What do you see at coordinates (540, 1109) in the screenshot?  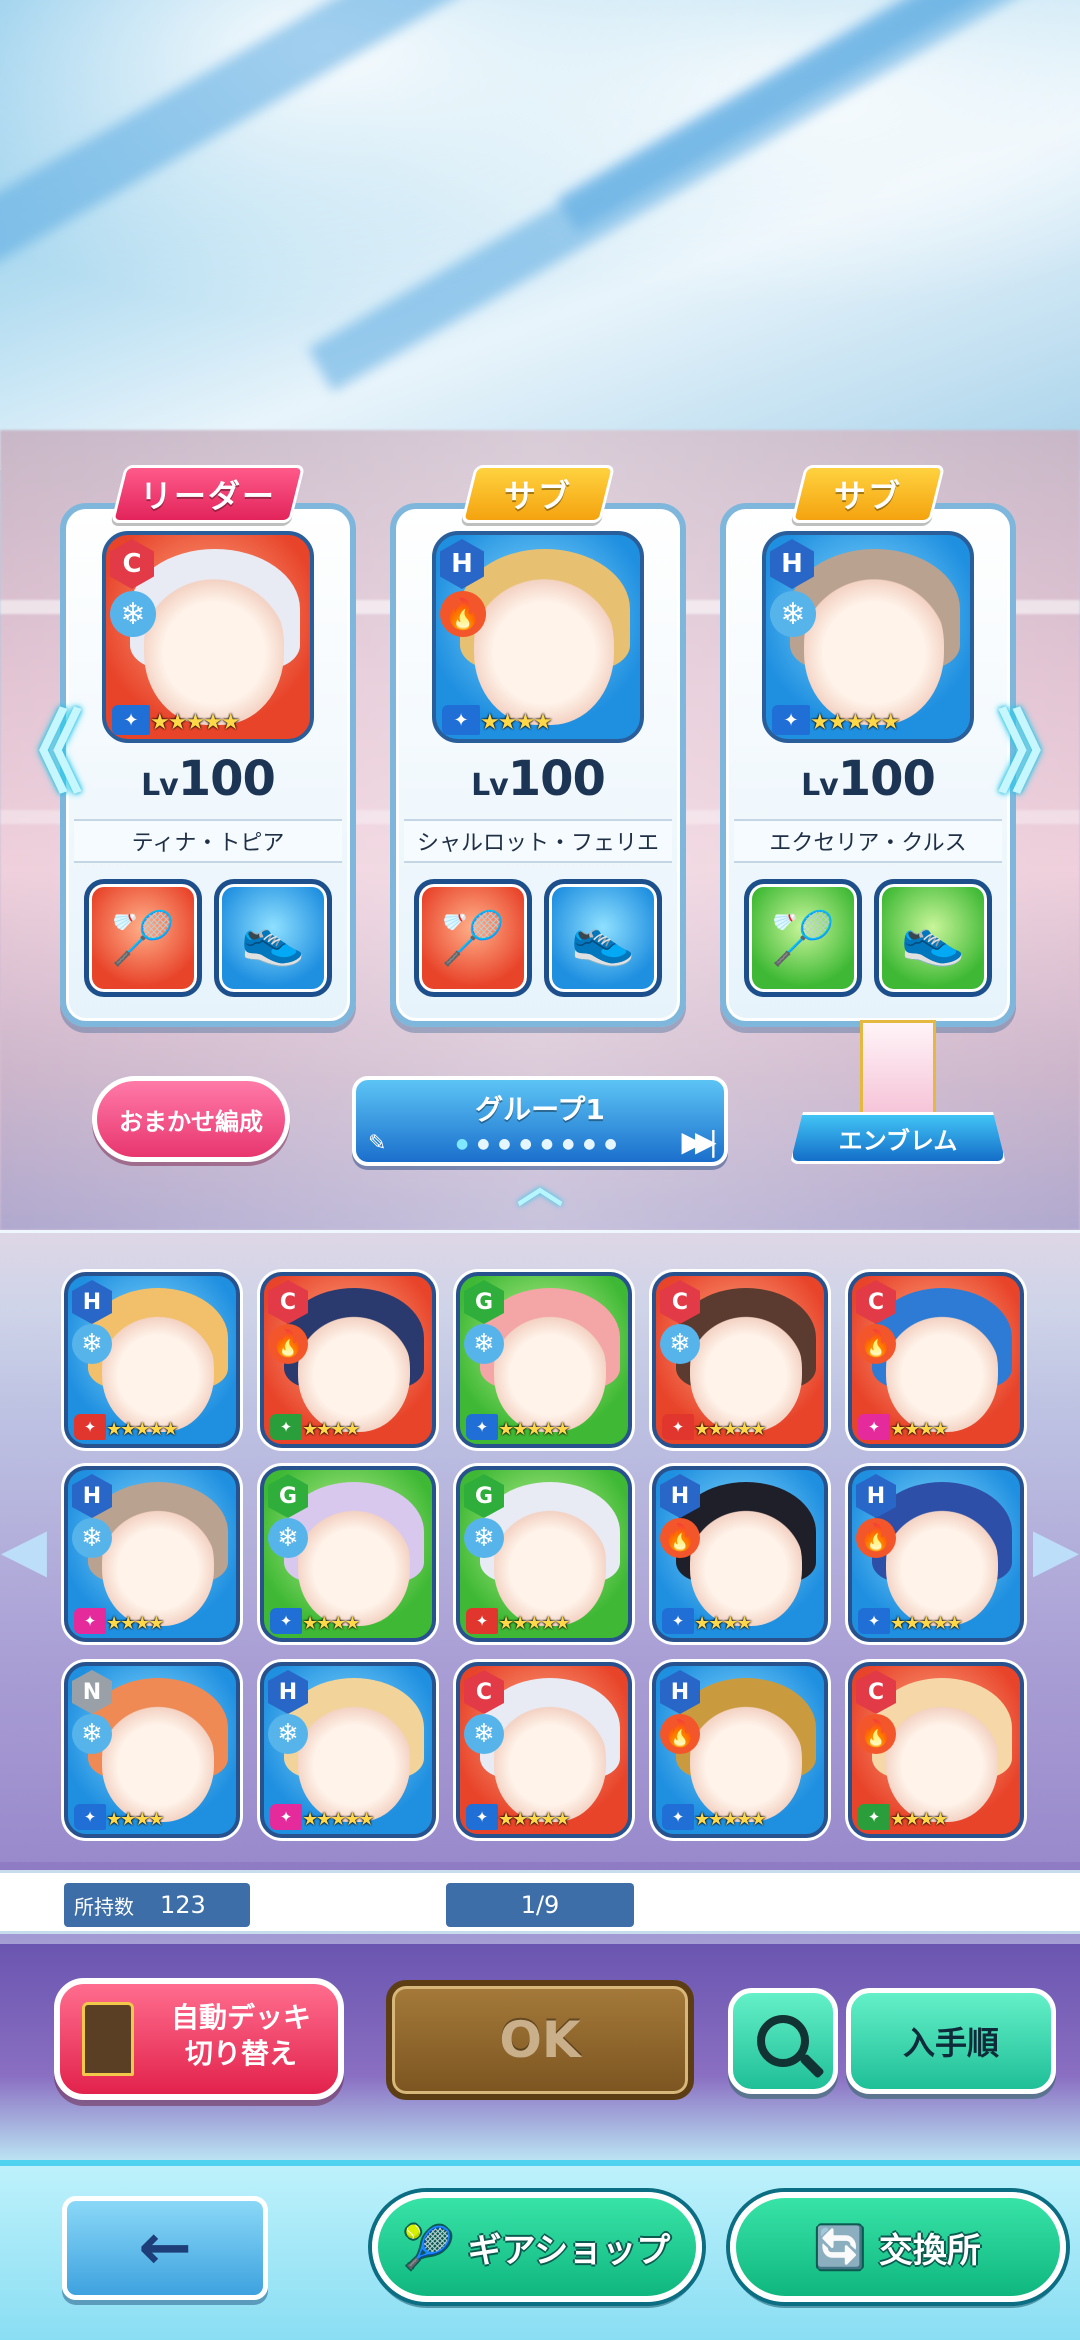 I see `group-title: グループ1` at bounding box center [540, 1109].